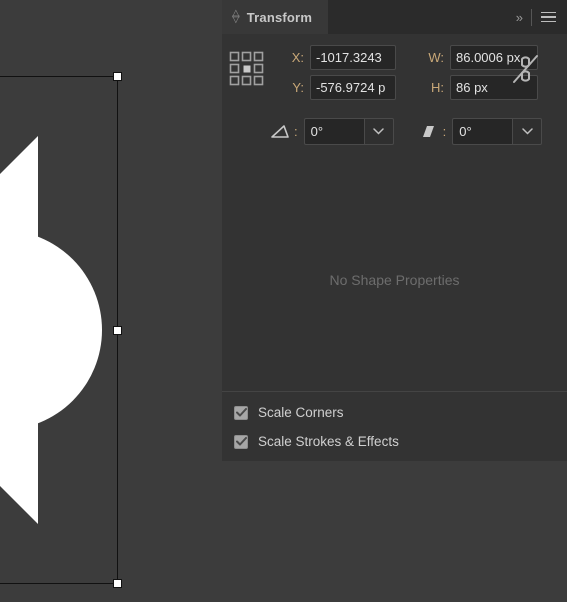 The height and width of the screenshot is (602, 567). What do you see at coordinates (301, 412) in the screenshot?
I see `scale-corners-label: Scale Corners` at bounding box center [301, 412].